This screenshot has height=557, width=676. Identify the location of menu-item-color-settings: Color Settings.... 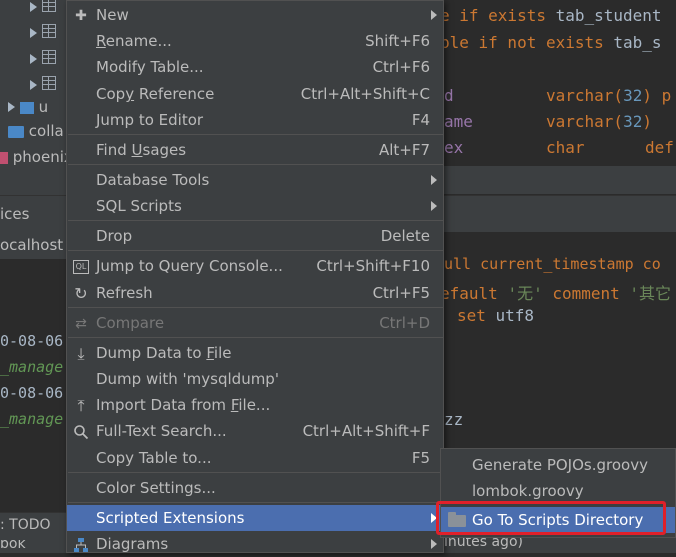
(255, 488).